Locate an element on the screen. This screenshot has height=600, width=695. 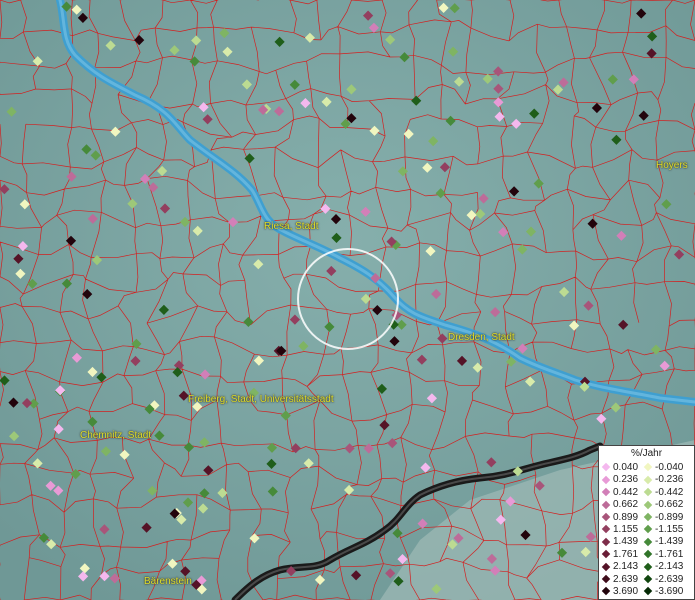
legend-entry-positive: 3.690 is located at coordinates (620, 591).